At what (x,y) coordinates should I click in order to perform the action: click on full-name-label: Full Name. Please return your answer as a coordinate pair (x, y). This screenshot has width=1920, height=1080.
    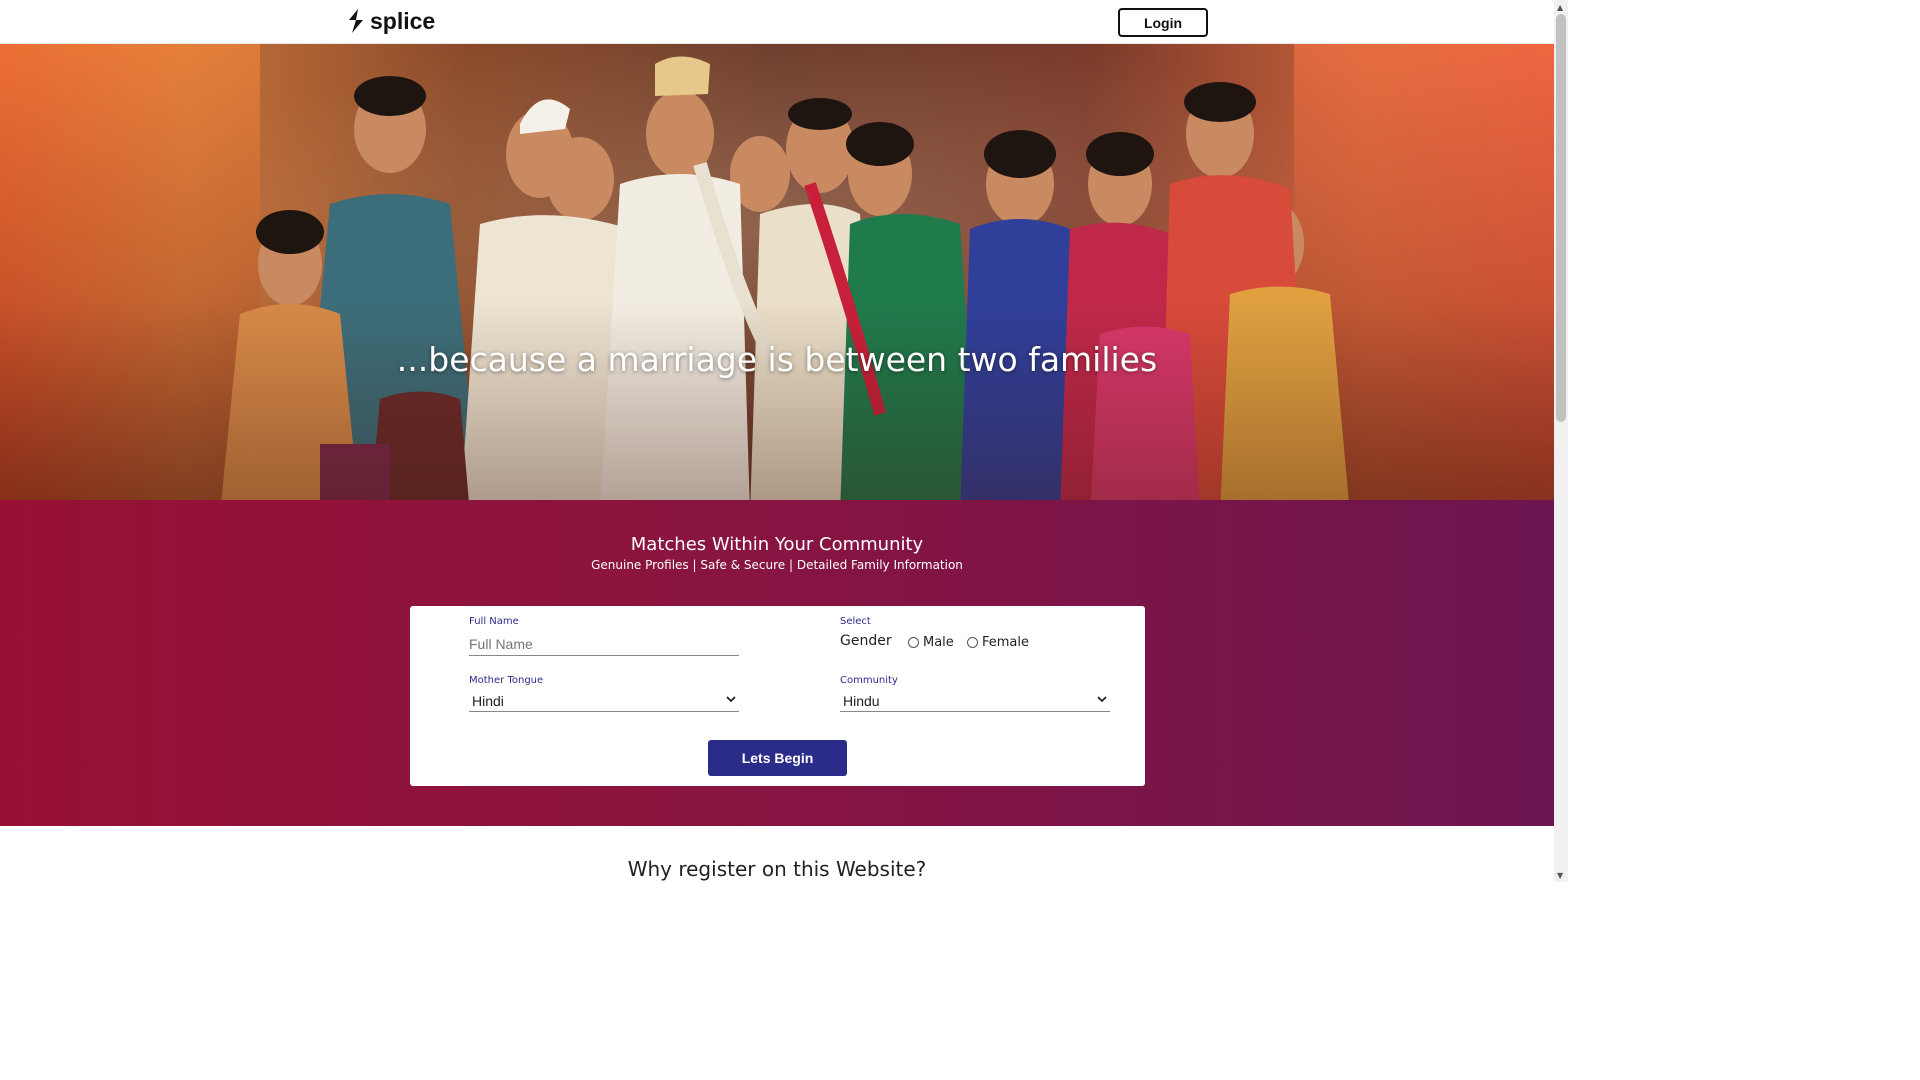
    Looking at the image, I should click on (494, 621).